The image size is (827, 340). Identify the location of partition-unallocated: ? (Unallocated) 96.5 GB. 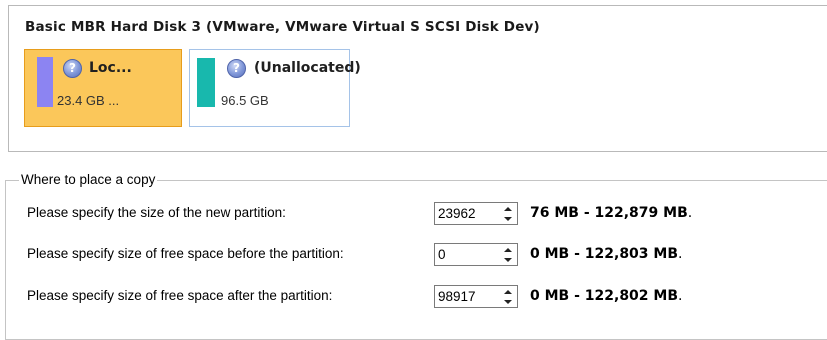
(275, 88).